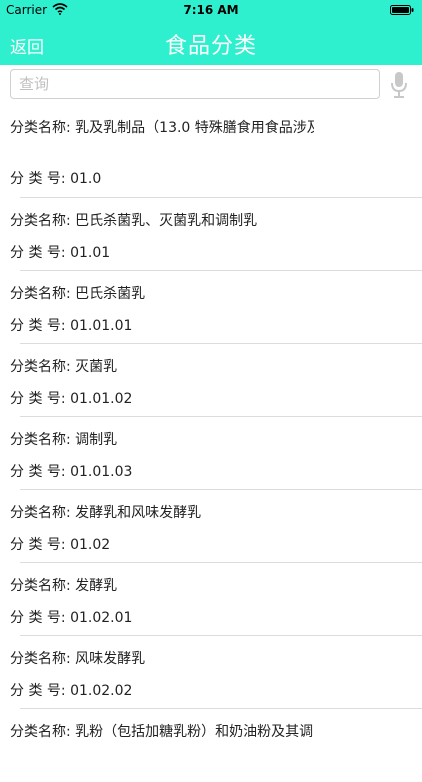  Describe the element at coordinates (162, 439) in the screenshot. I see `category-name: 分类名称: 调制乳` at that location.